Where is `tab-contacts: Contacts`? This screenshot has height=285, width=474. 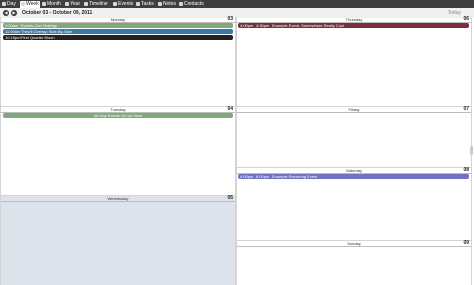
tab-contacts: Contacts is located at coordinates (191, 4).